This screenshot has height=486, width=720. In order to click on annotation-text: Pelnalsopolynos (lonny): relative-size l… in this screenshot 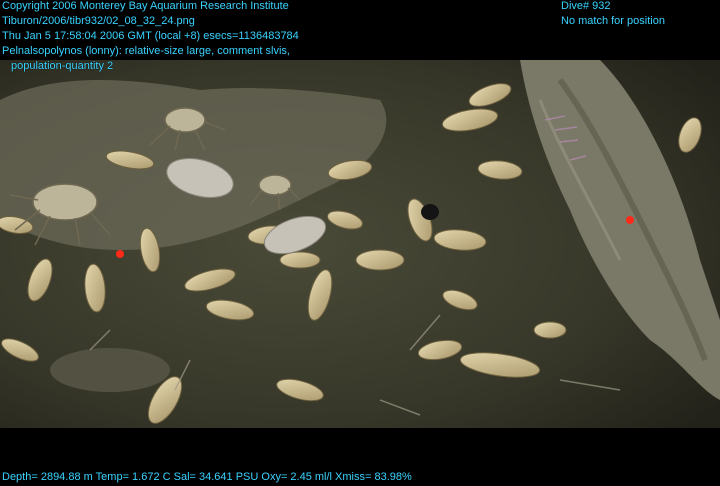, I will do `click(146, 51)`.